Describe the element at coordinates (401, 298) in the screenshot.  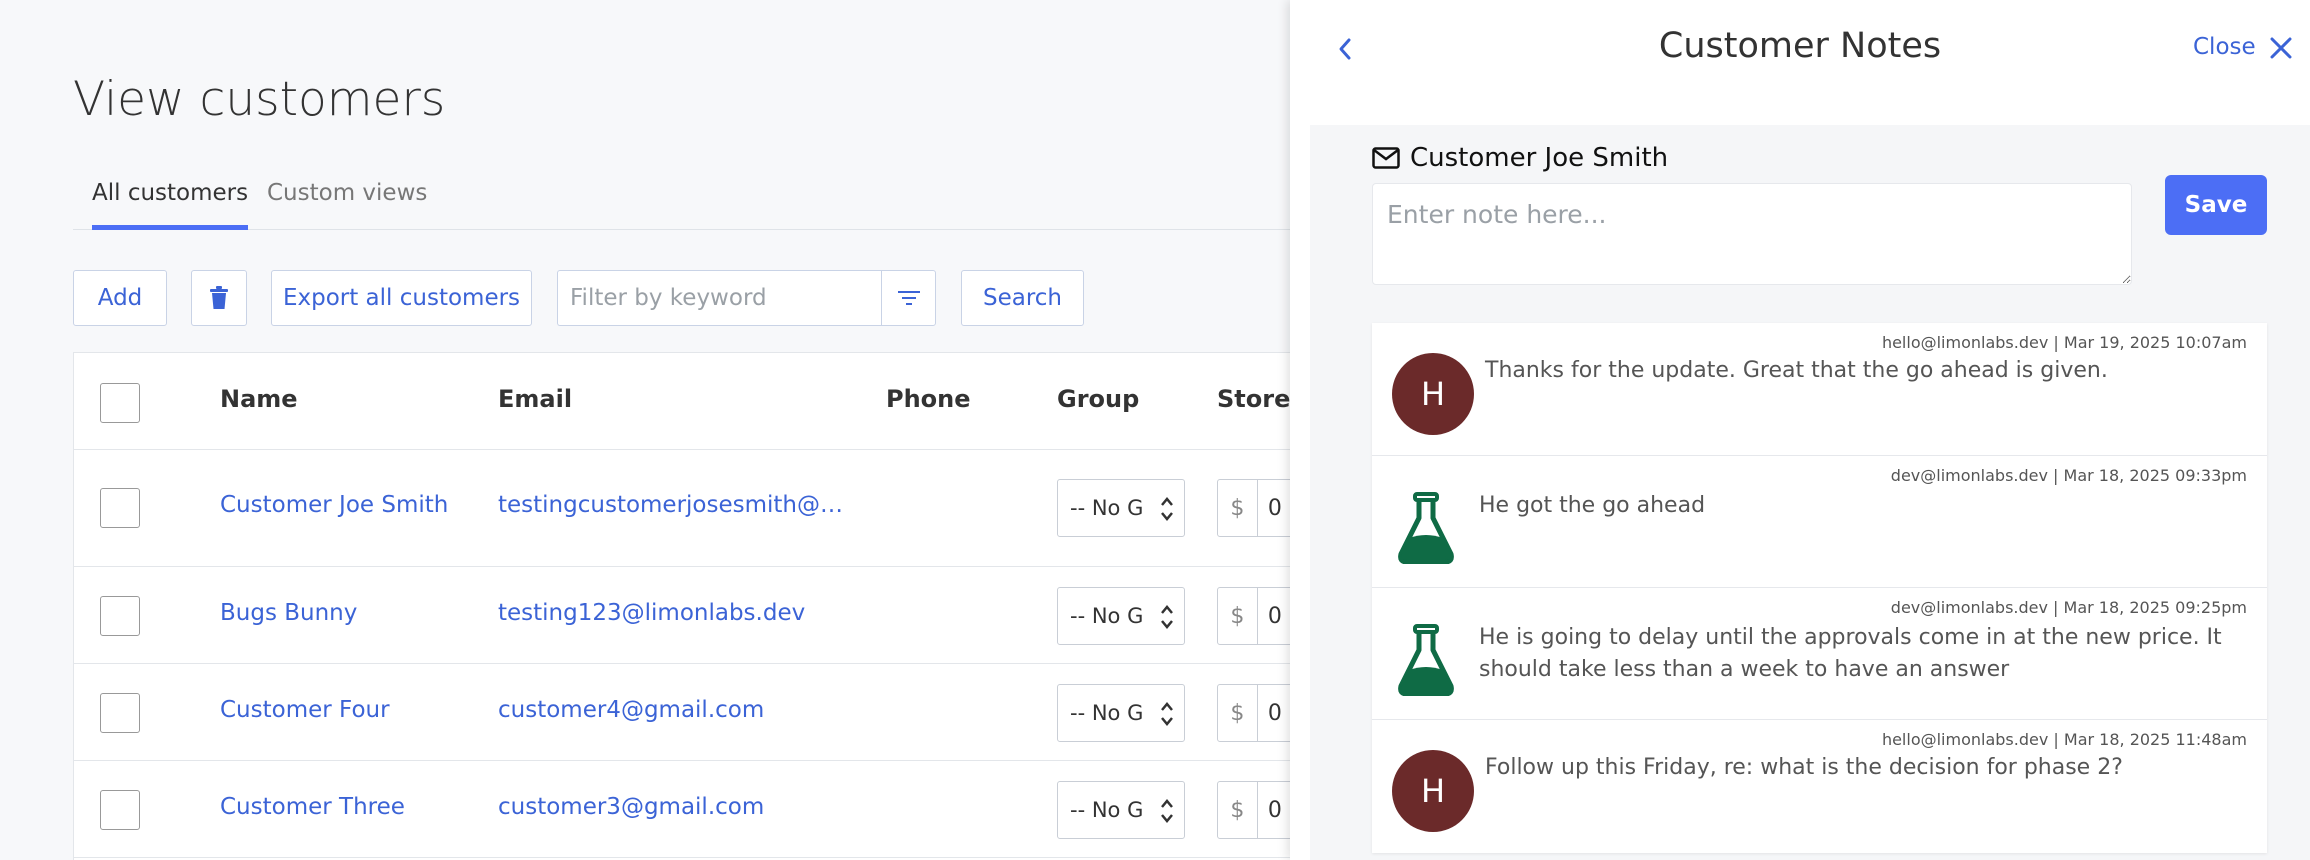
I see `export-all-customers-button: Export all customers` at that location.